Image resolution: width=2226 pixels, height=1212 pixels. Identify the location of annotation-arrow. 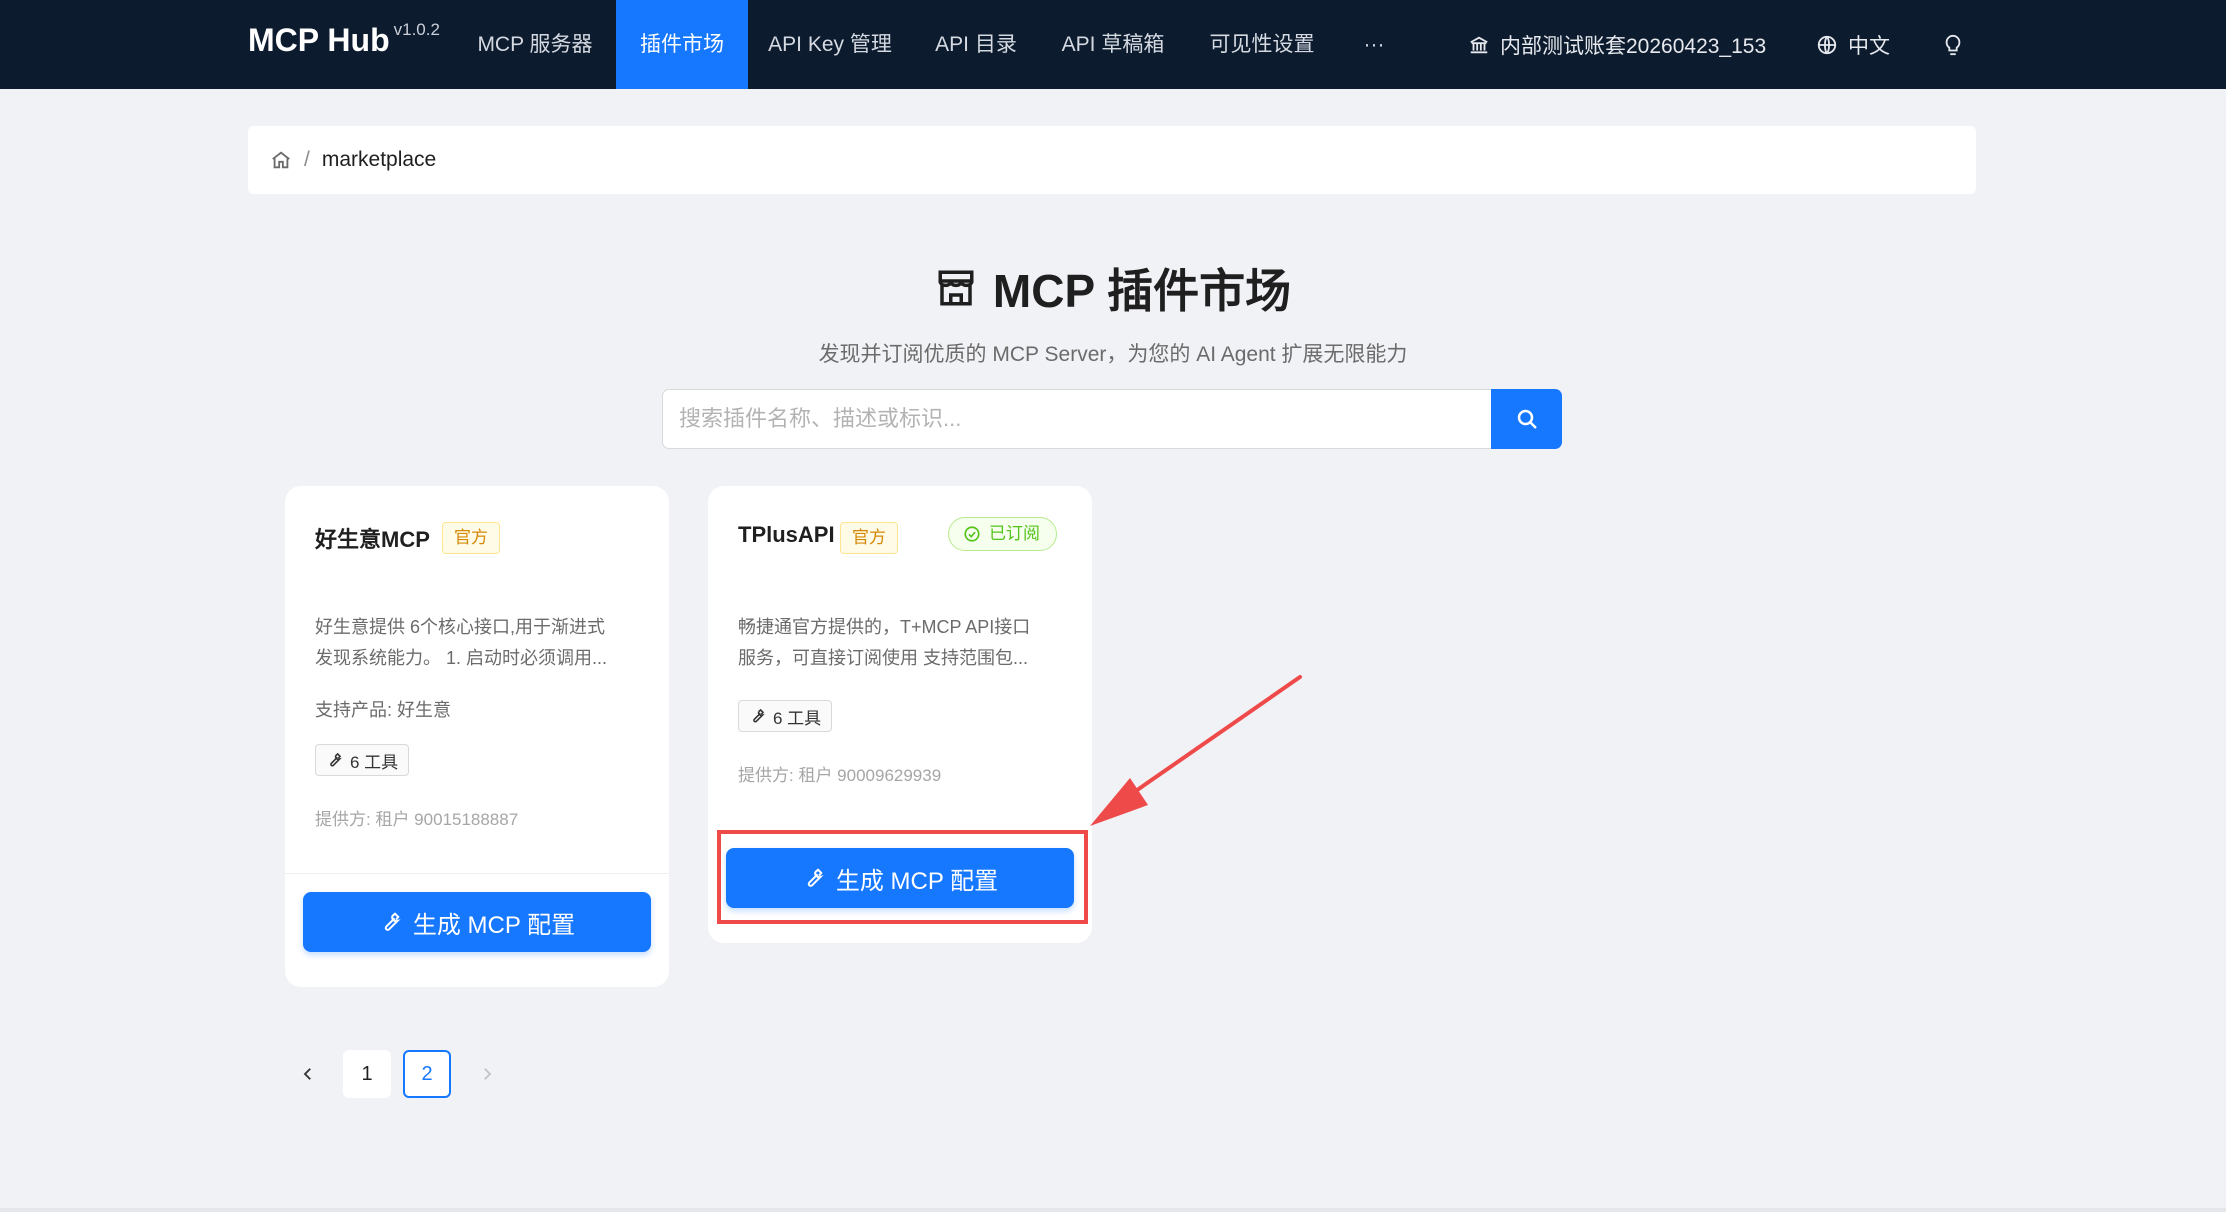
(1196, 750).